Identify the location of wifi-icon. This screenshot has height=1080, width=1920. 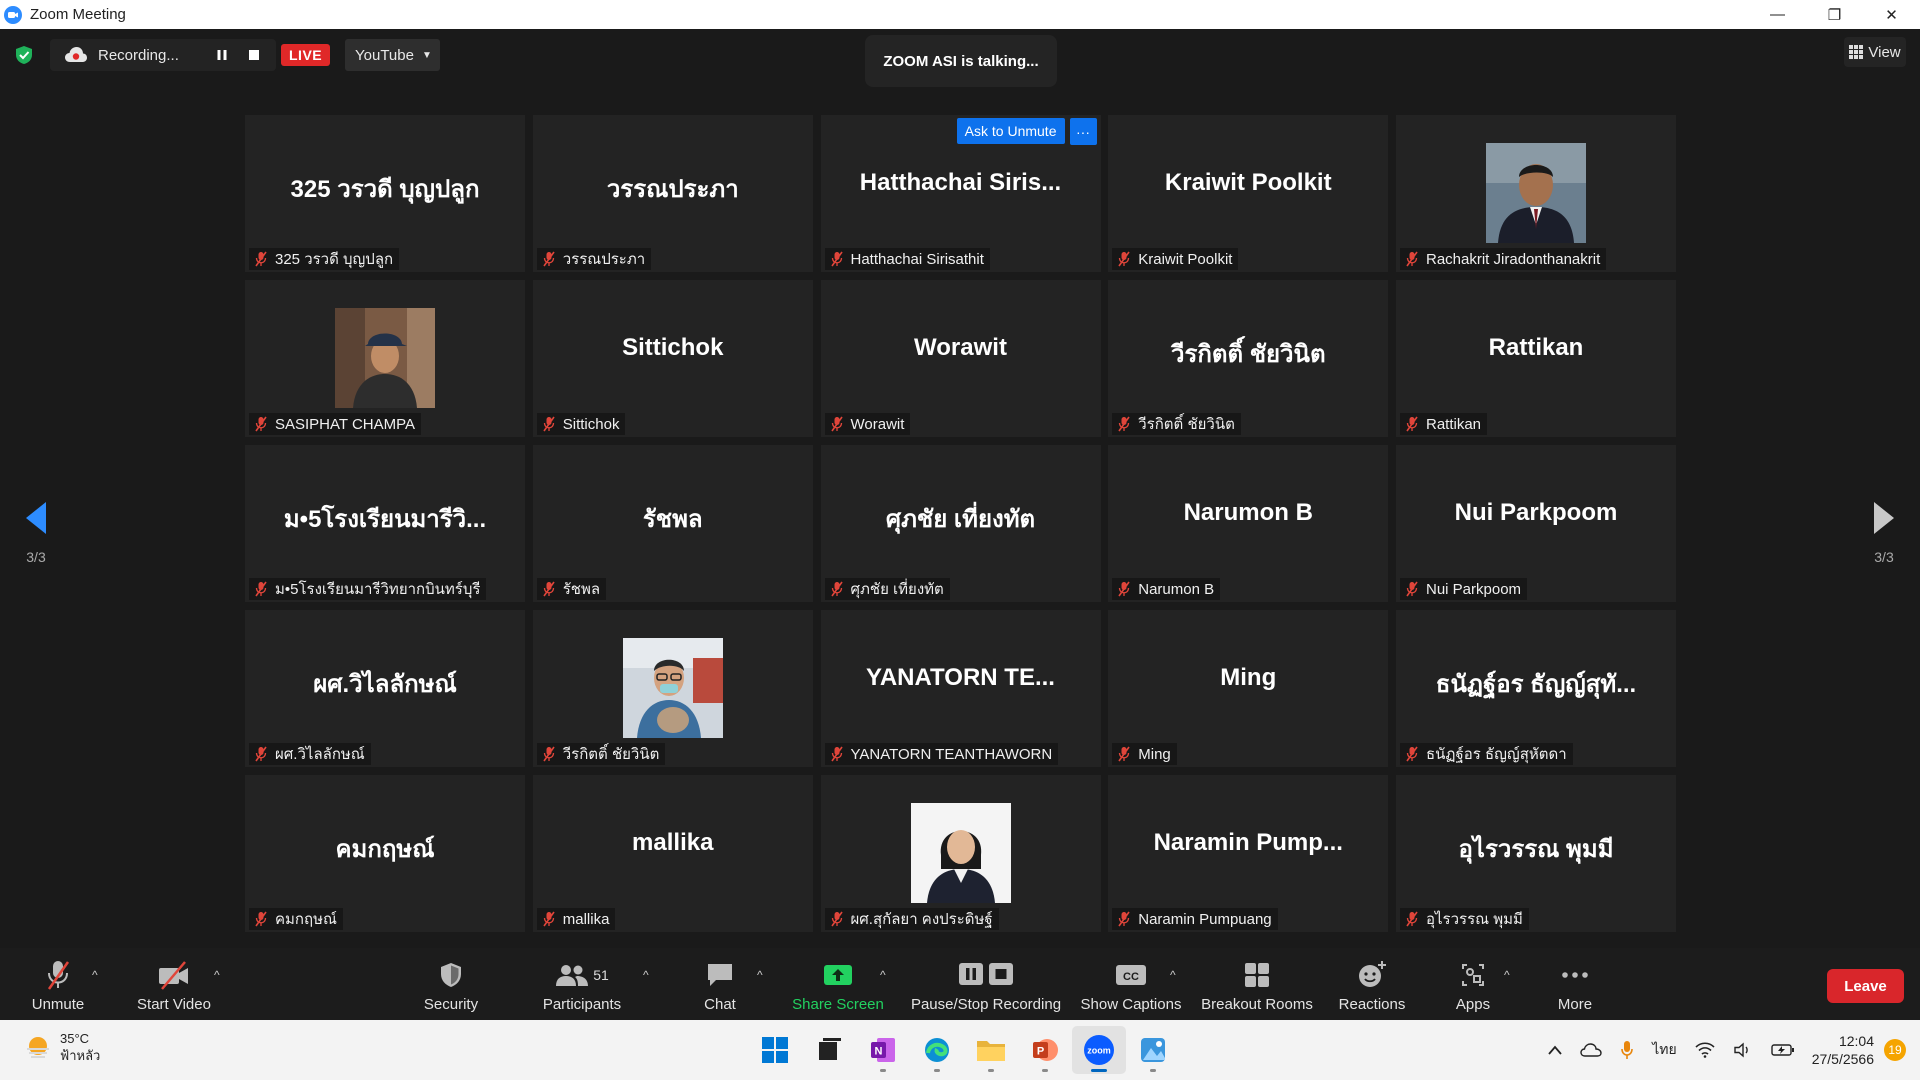
(1705, 1050).